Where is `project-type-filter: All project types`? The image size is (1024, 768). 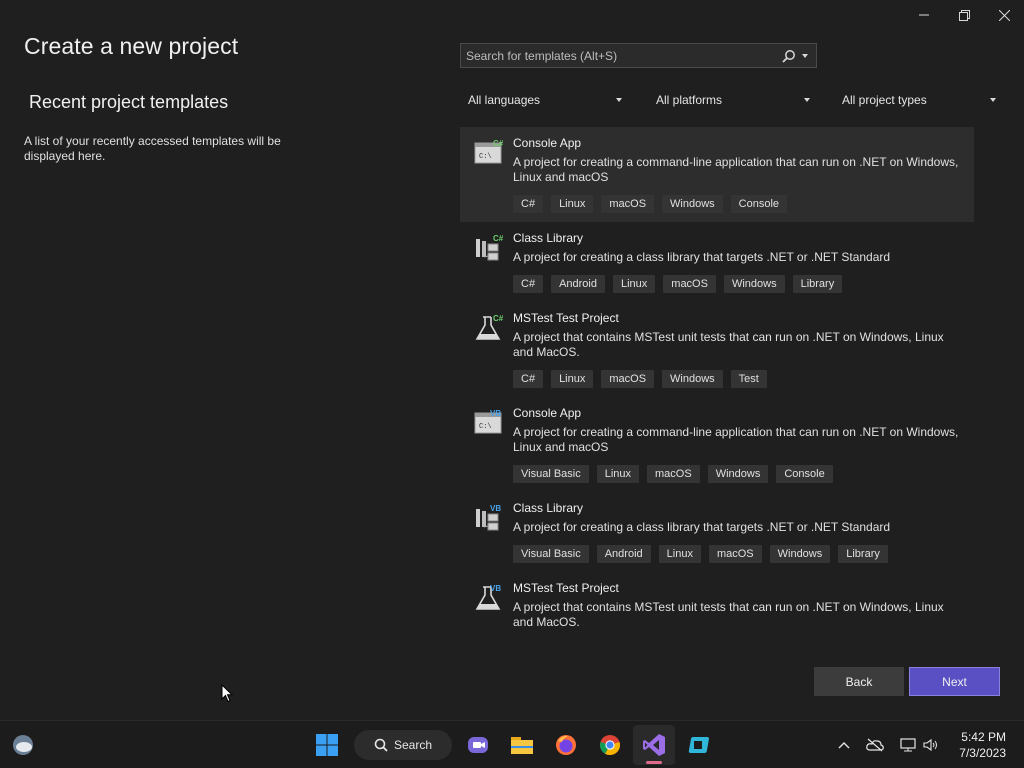
project-type-filter: All project types is located at coordinates (919, 100).